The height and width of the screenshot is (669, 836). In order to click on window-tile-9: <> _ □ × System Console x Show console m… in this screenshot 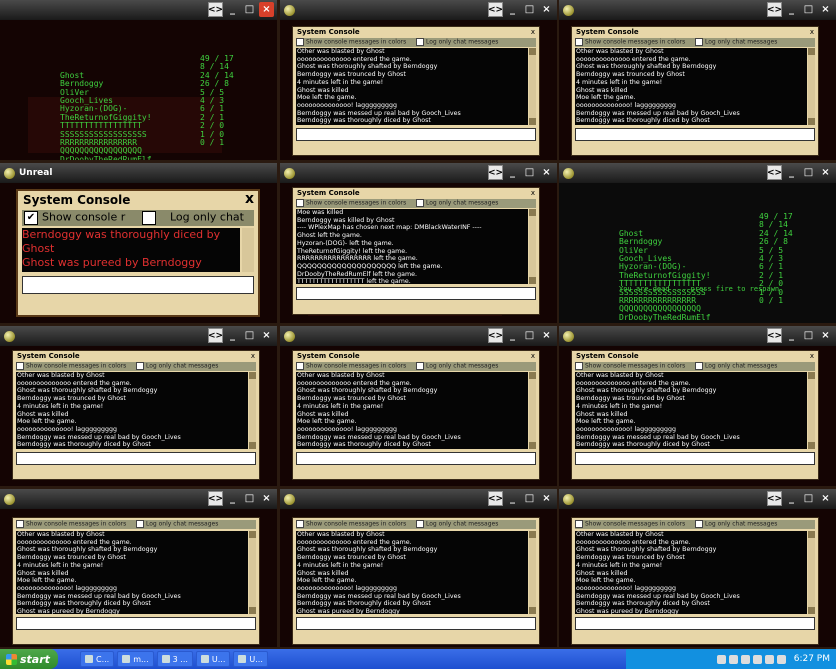, I will do `click(697, 406)`.